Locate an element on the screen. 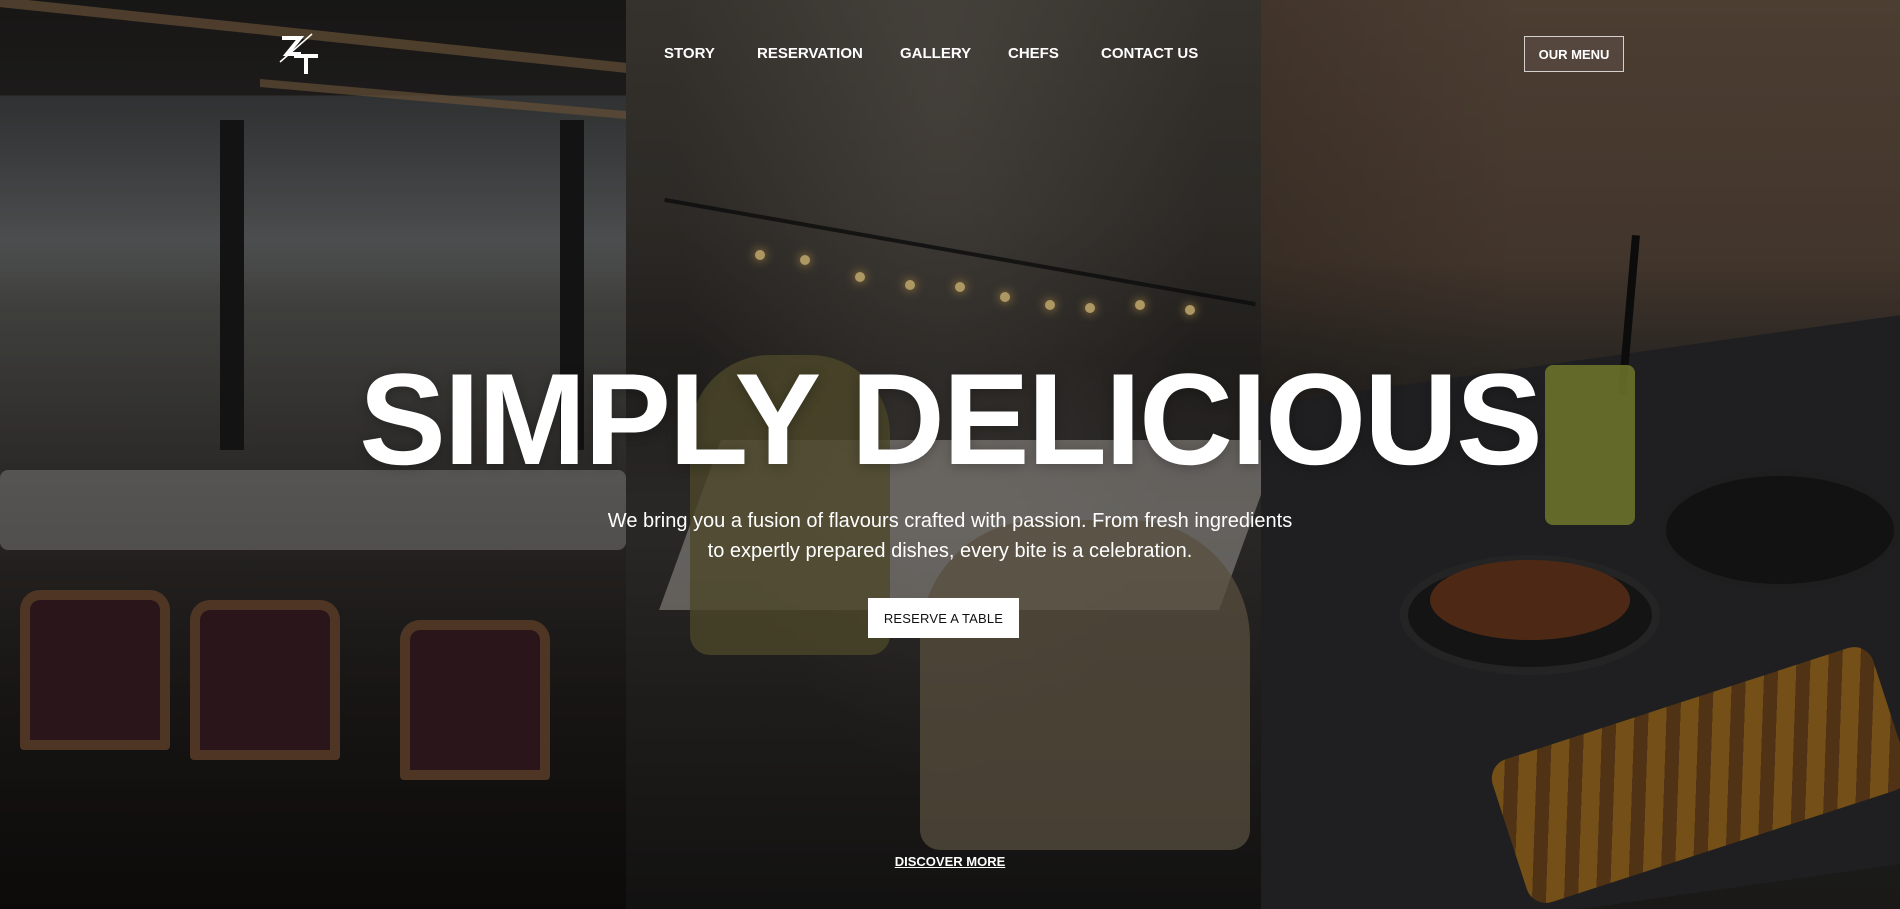 The image size is (1900, 909). discover-more-link: DISCOVER MORE is located at coordinates (950, 861).